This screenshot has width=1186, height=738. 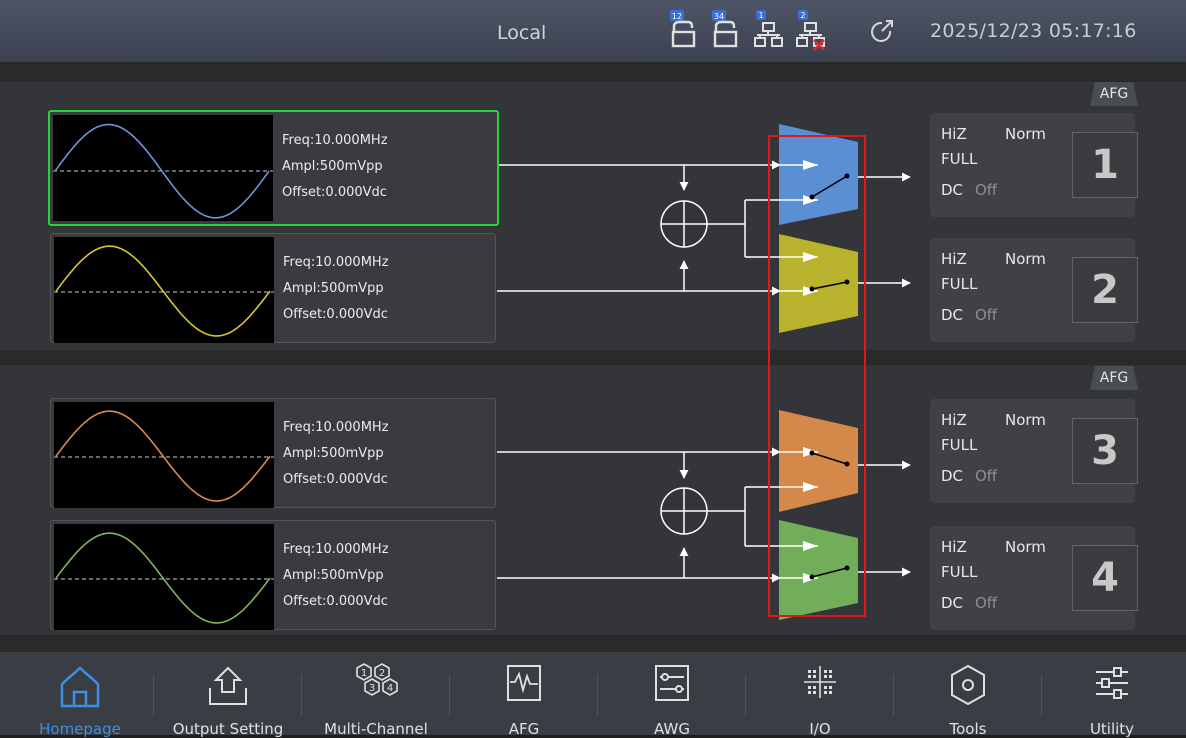 What do you see at coordinates (164, 577) in the screenshot?
I see `waveform-ch4` at bounding box center [164, 577].